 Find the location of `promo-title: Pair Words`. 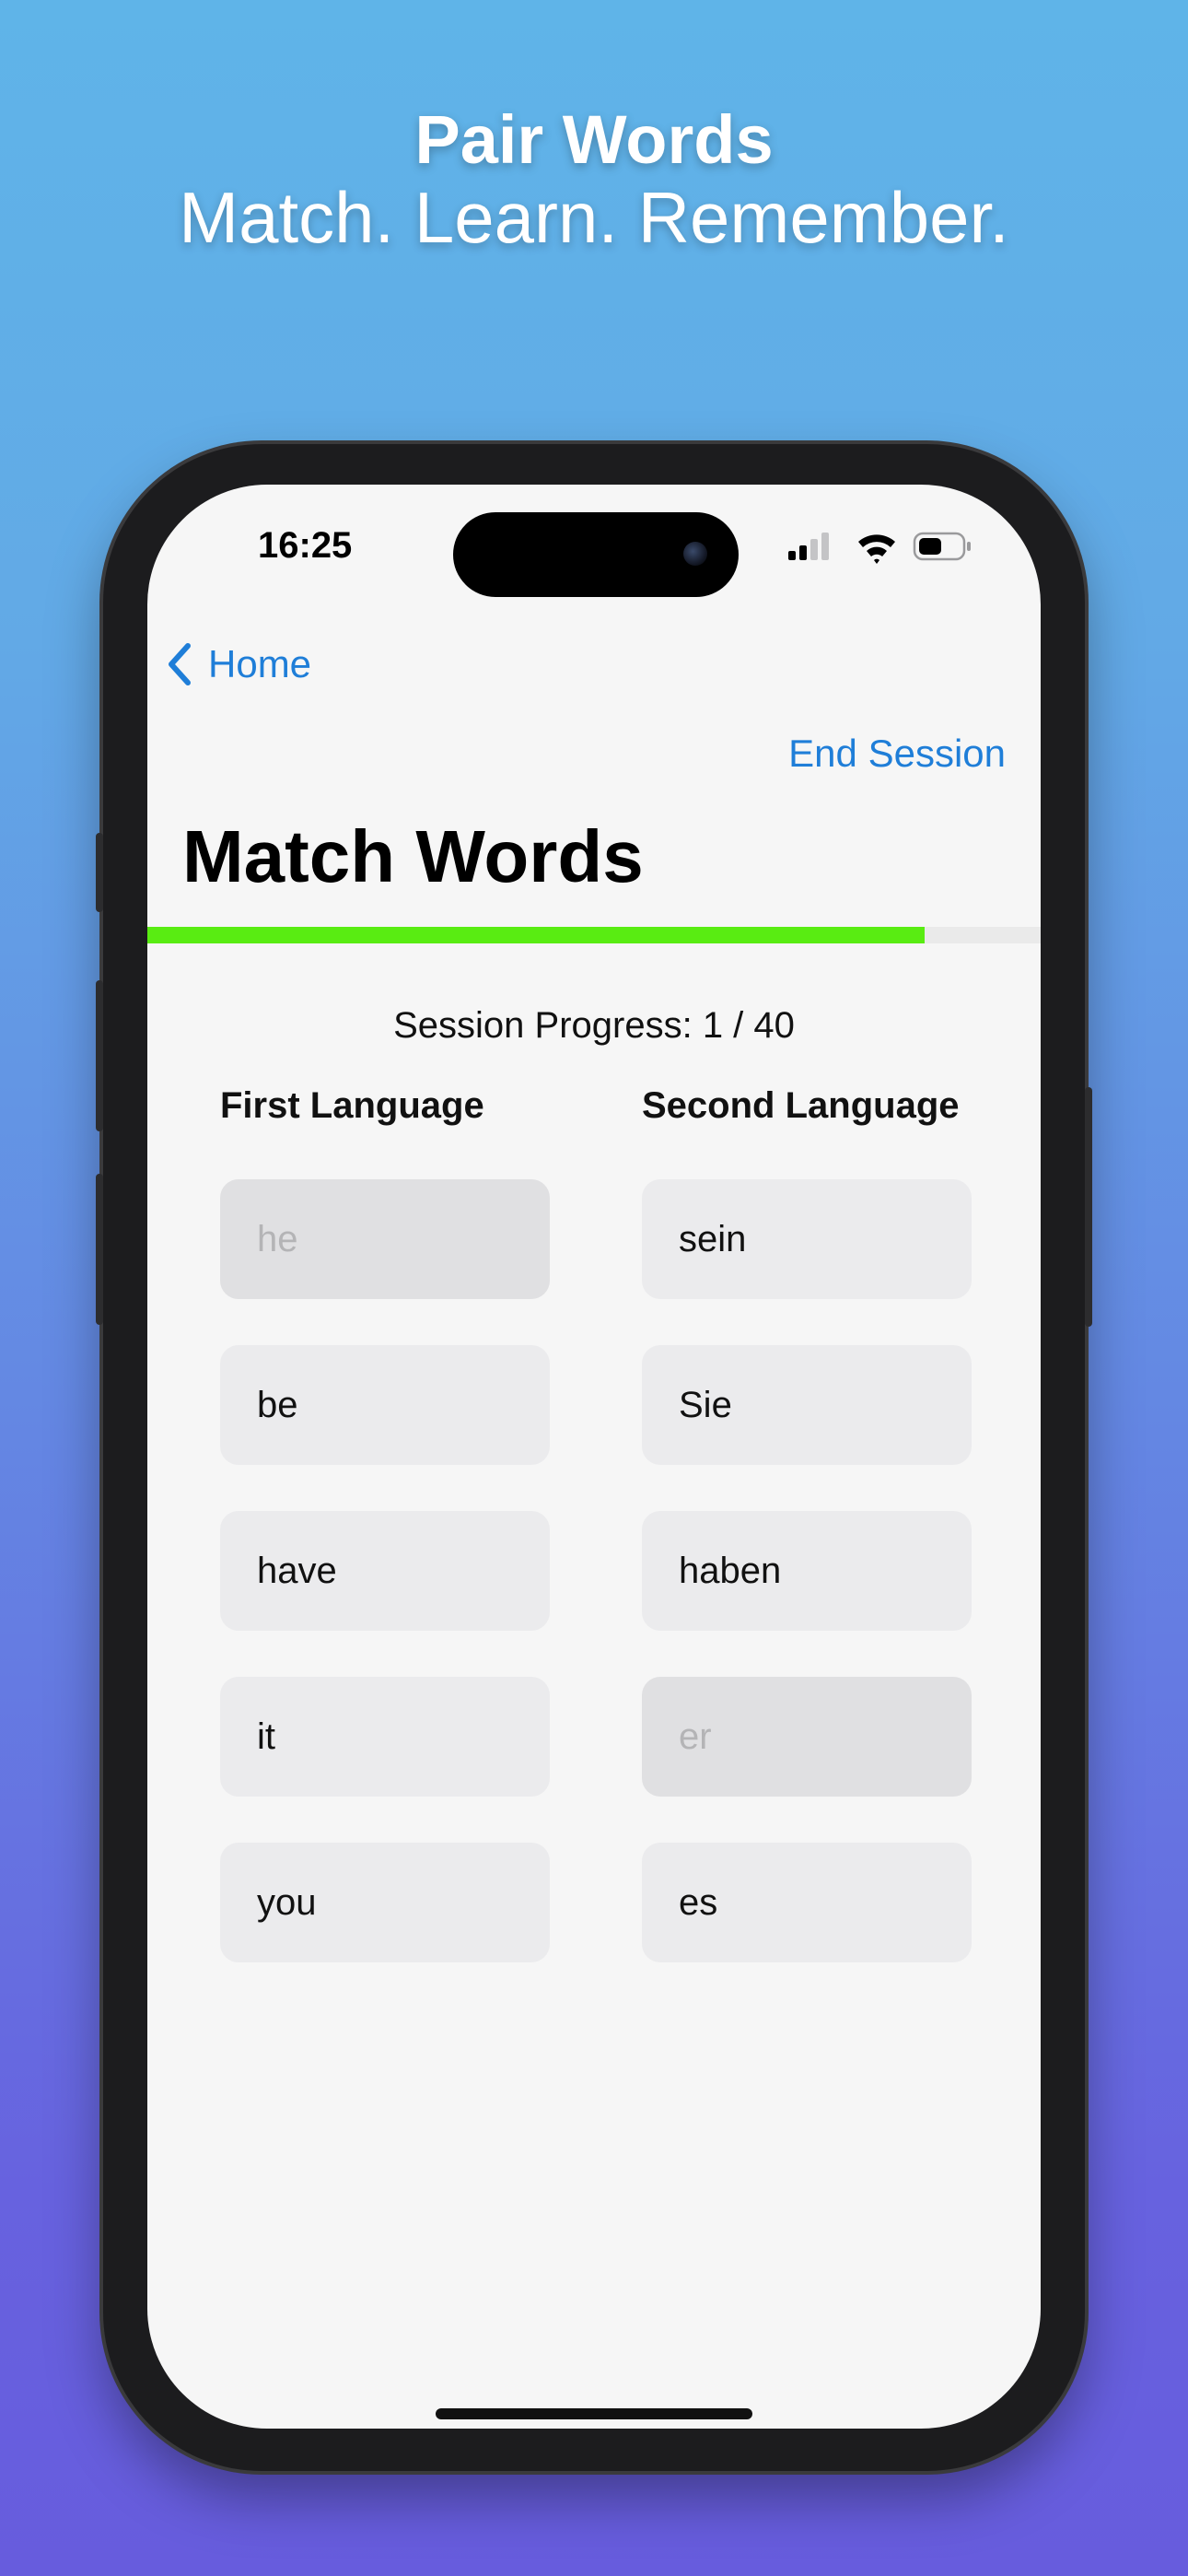

promo-title: Pair Words is located at coordinates (594, 139).